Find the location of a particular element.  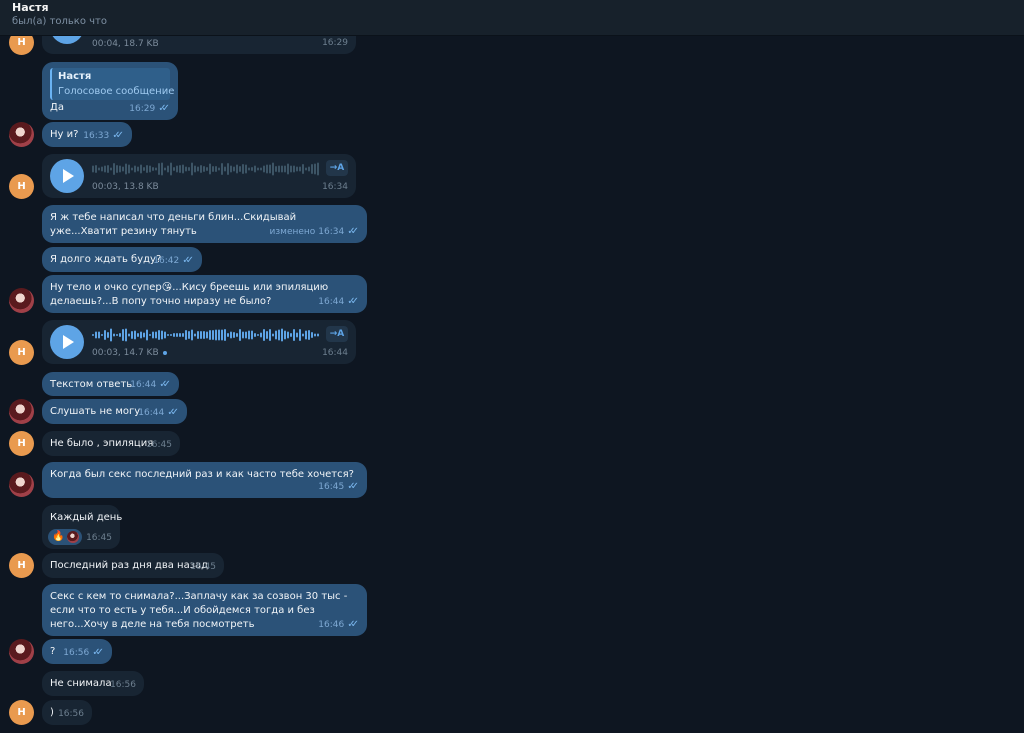

message-outgoing: Настя Голосовое сообщение Да 16:29 ✓✓ is located at coordinates (110, 91).